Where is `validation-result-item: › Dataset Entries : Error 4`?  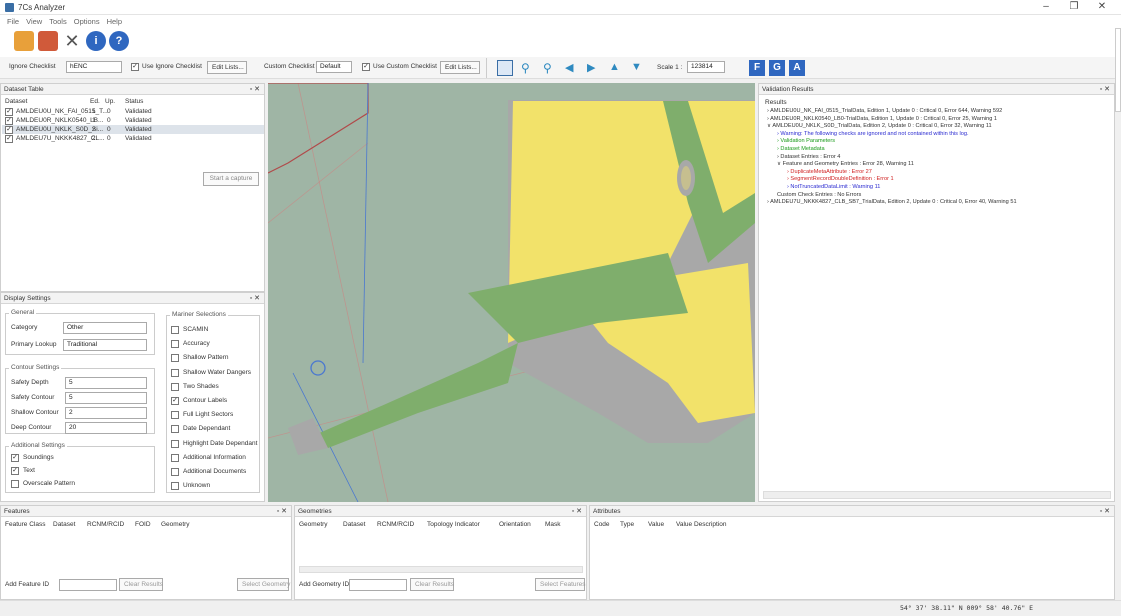 validation-result-item: › Dataset Entries : Error 4 is located at coordinates (808, 157).